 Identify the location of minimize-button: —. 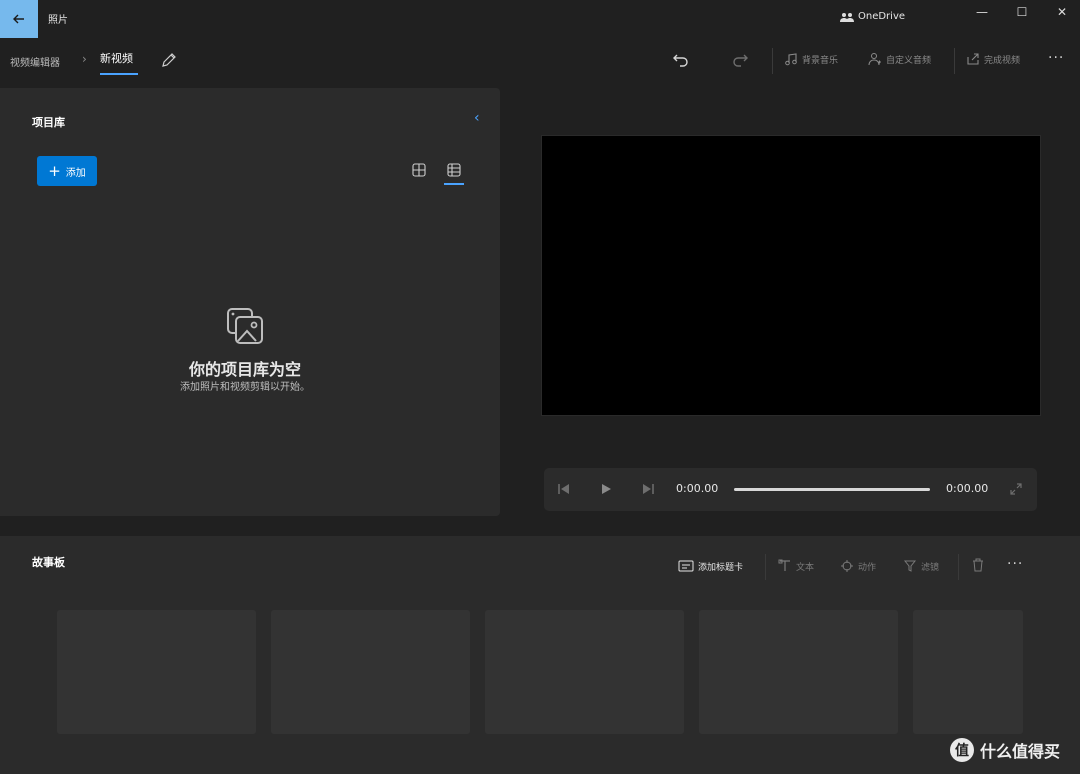
(982, 12).